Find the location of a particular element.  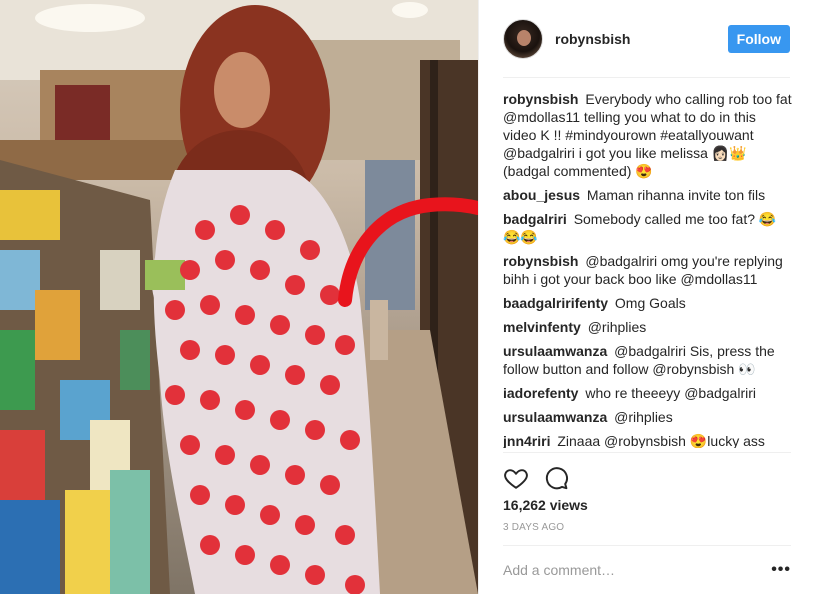

more-options-icon: ••• is located at coordinates (781, 570).